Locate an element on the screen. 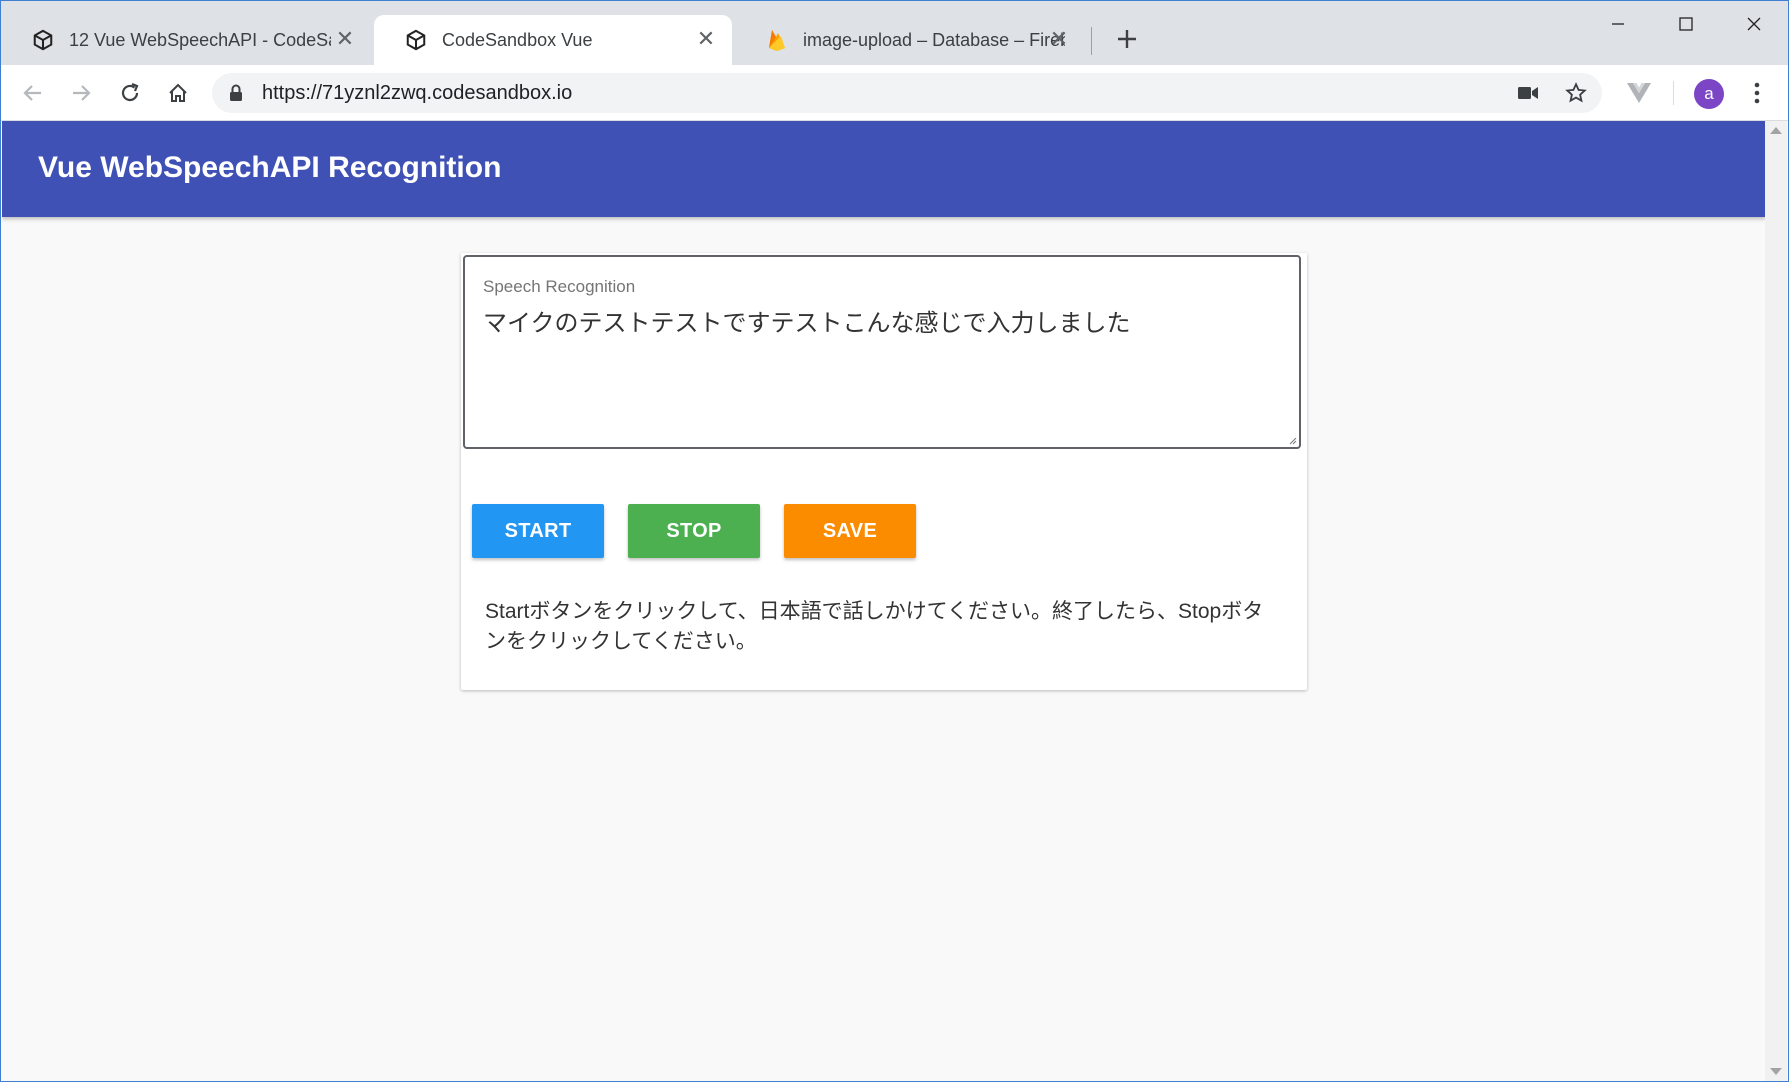  camera-icon is located at coordinates (1528, 93).